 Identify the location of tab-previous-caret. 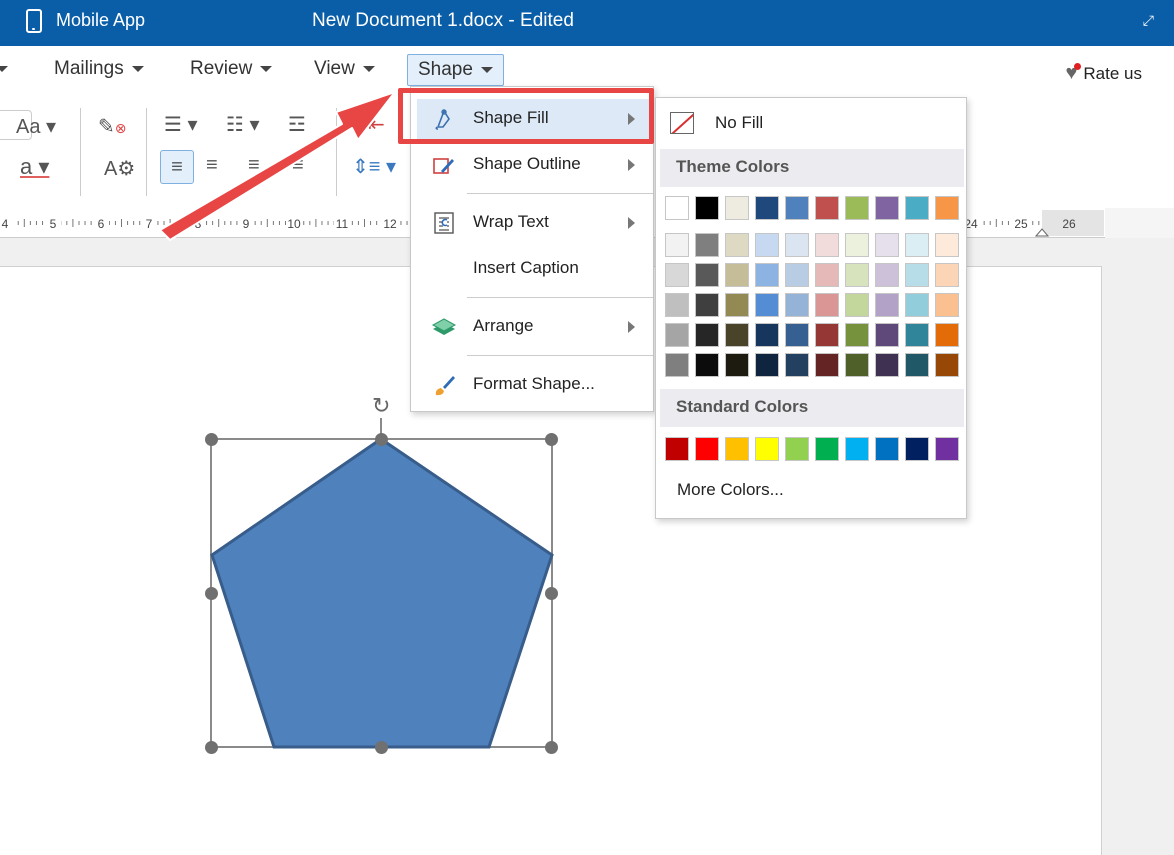
(9, 70).